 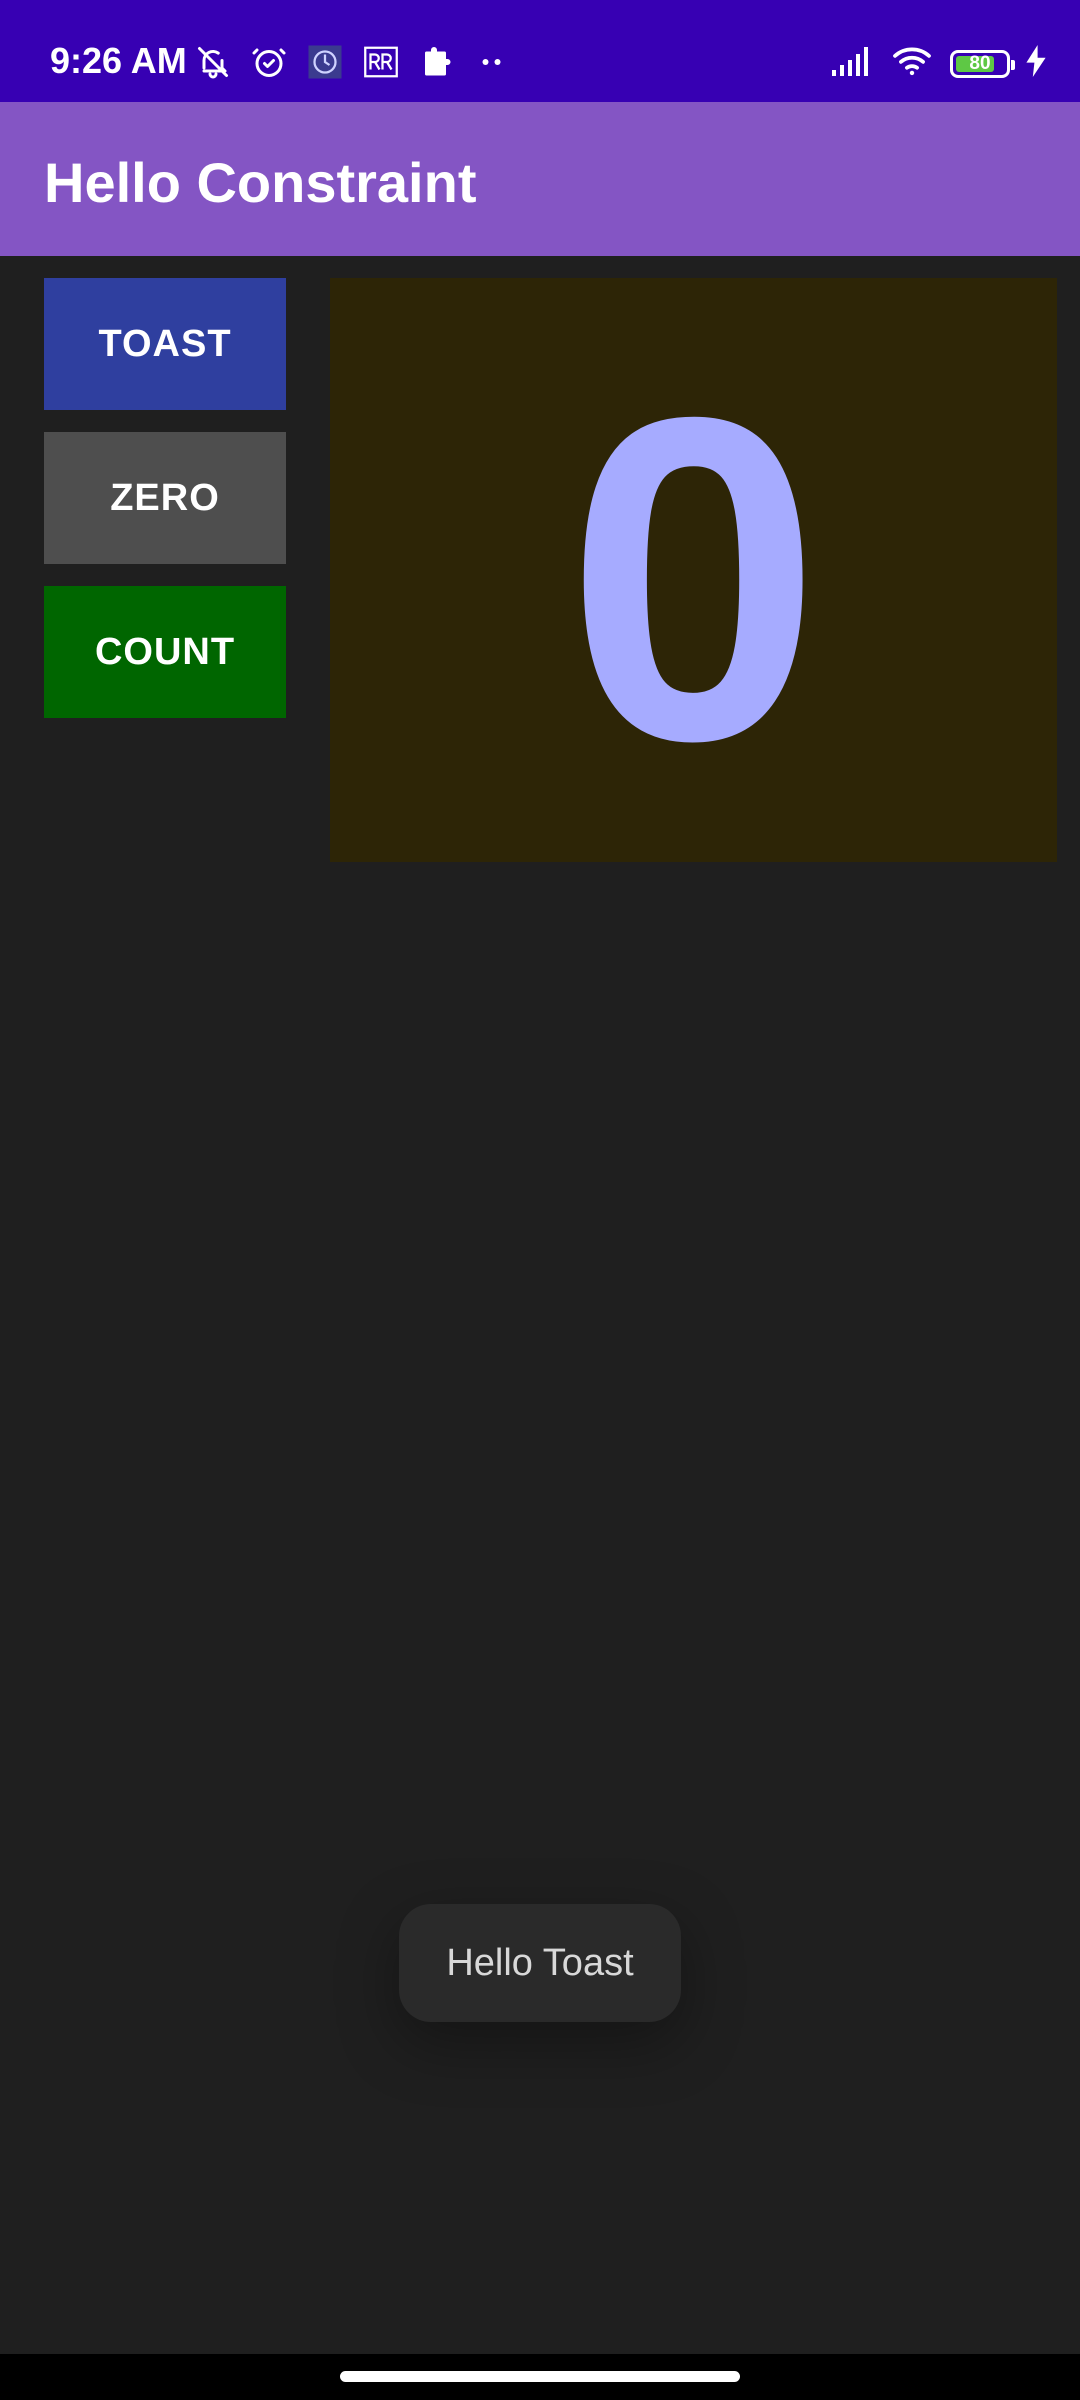 I want to click on more-dots-icon, so click(x=493, y=62).